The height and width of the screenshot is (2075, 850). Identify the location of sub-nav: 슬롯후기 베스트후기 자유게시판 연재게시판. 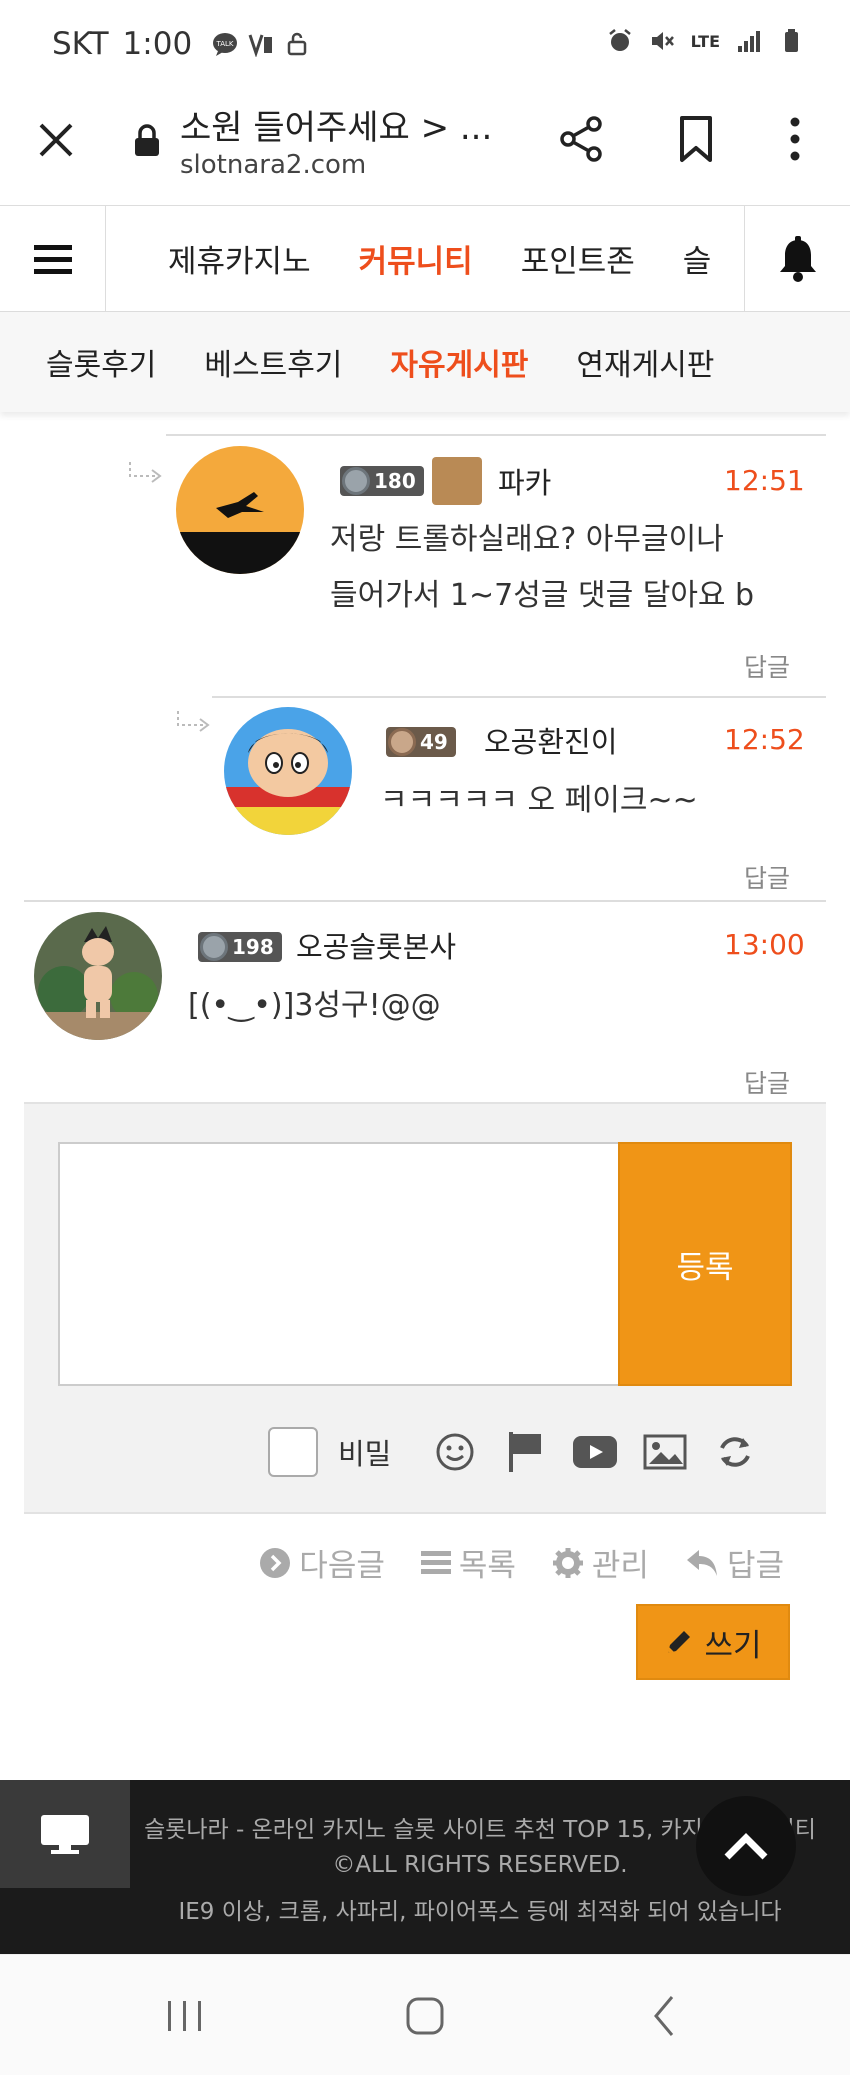
(425, 362).